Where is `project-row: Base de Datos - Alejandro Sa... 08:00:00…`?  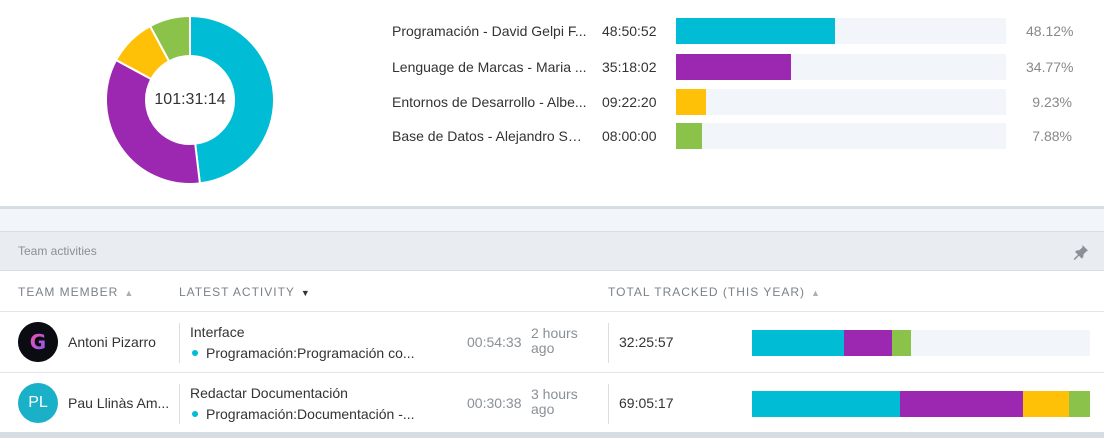 project-row: Base de Datos - Alejandro Sa... 08:00:00… is located at coordinates (742, 136).